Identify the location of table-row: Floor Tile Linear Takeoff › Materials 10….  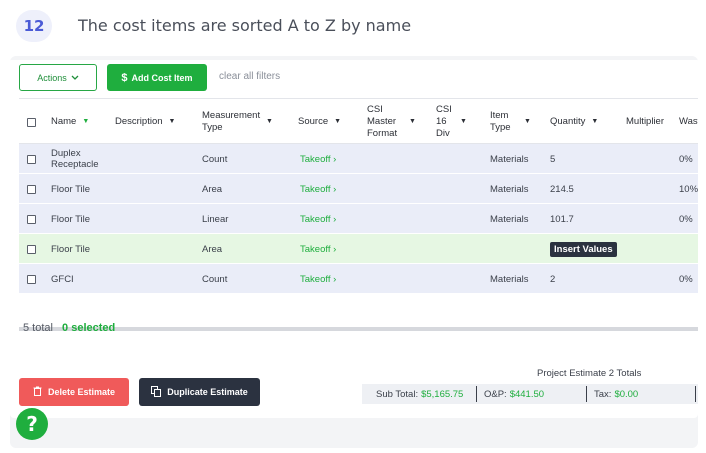
(358, 219).